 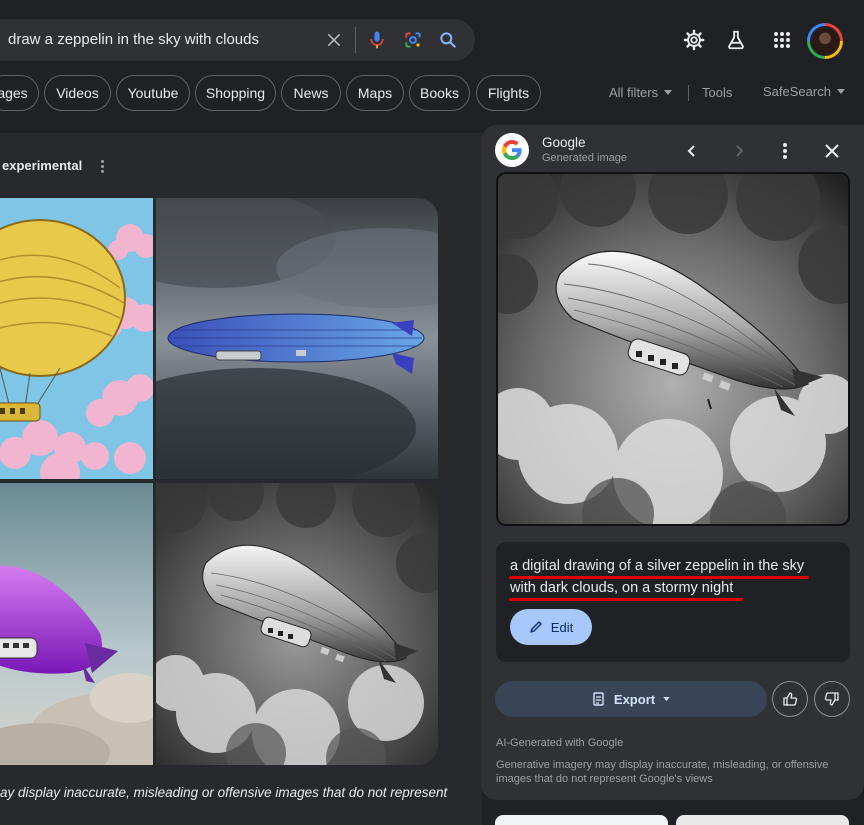 What do you see at coordinates (133, 39) in the screenshot?
I see `search-input: draw a zeppelin in the sky with clouds` at bounding box center [133, 39].